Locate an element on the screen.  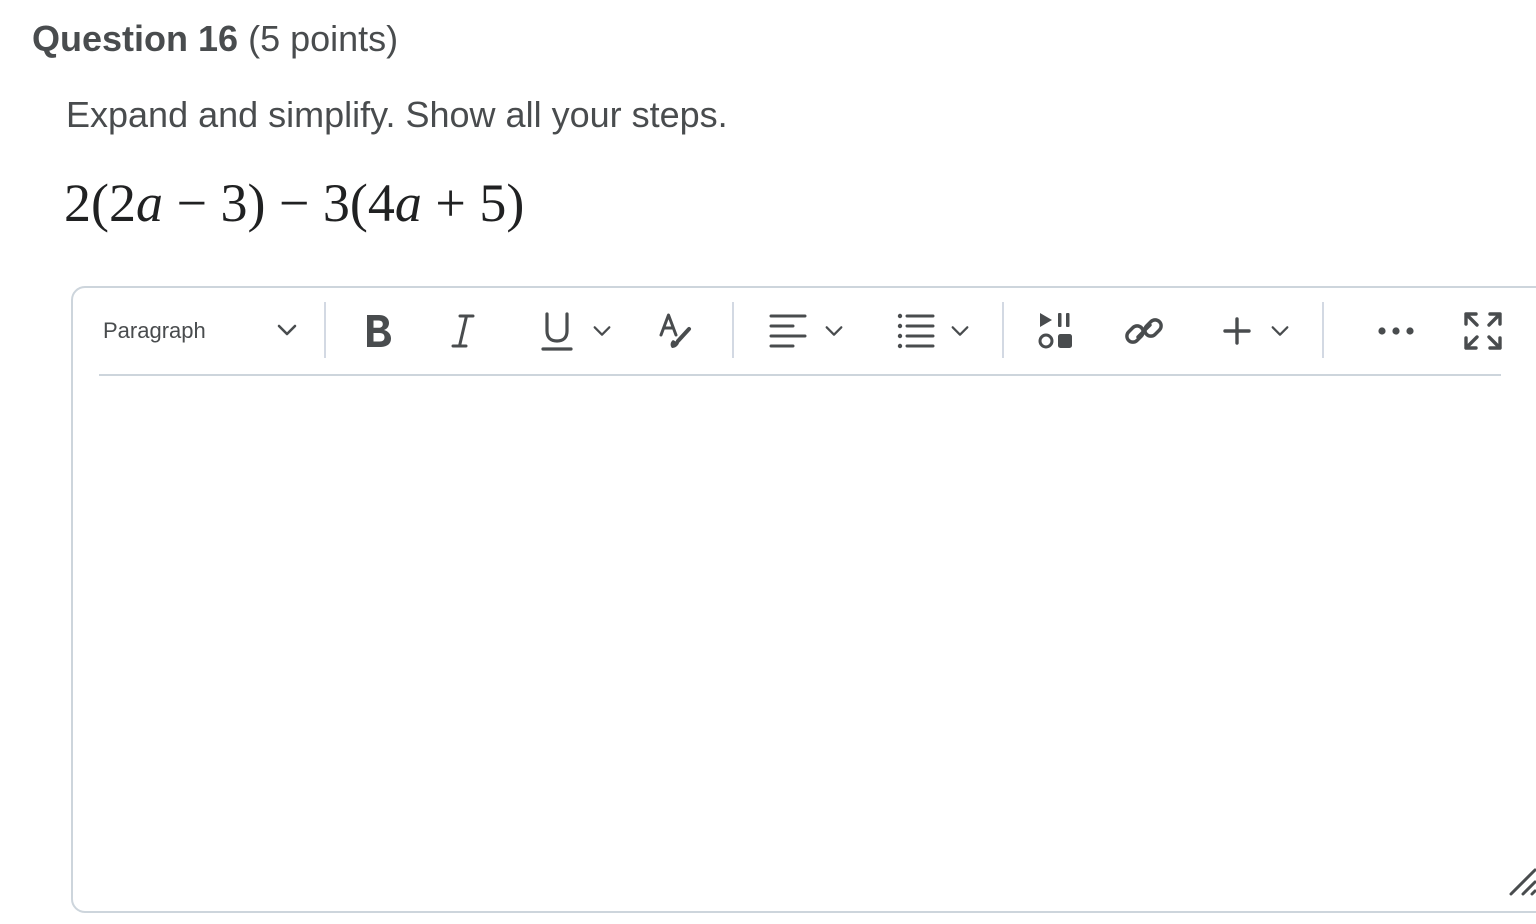
bulleted-list-icon is located at coordinates (916, 331).